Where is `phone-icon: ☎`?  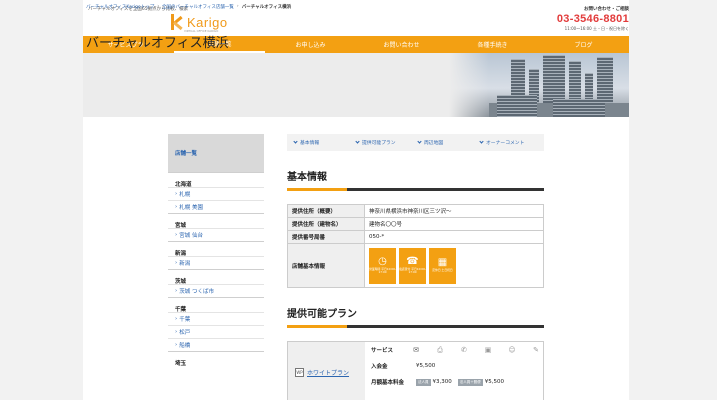
phone-icon: ☎ is located at coordinates (412, 261).